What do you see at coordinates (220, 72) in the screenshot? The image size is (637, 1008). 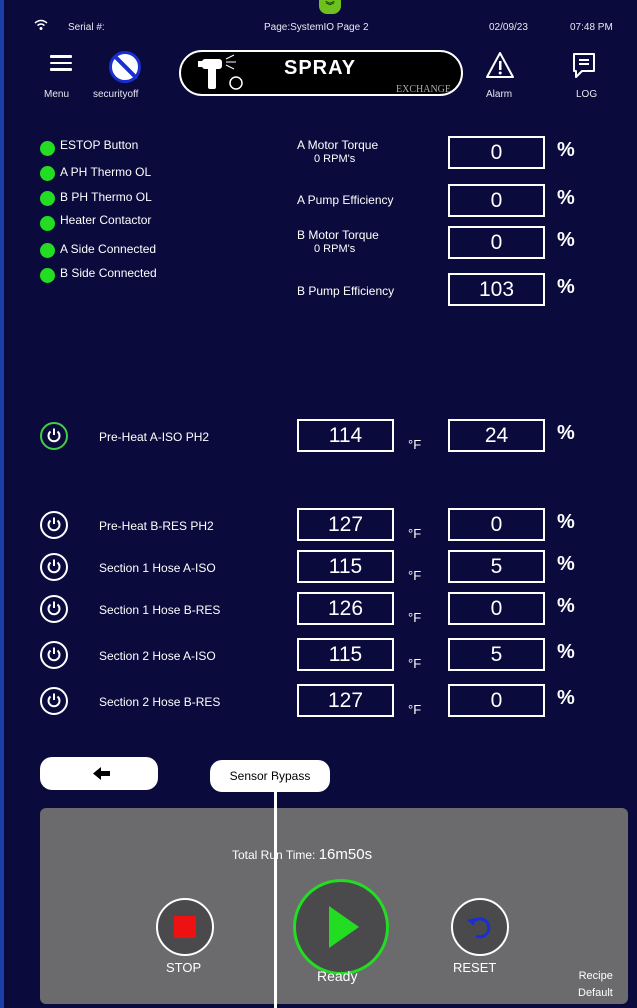 I see `spray-gun-icon` at bounding box center [220, 72].